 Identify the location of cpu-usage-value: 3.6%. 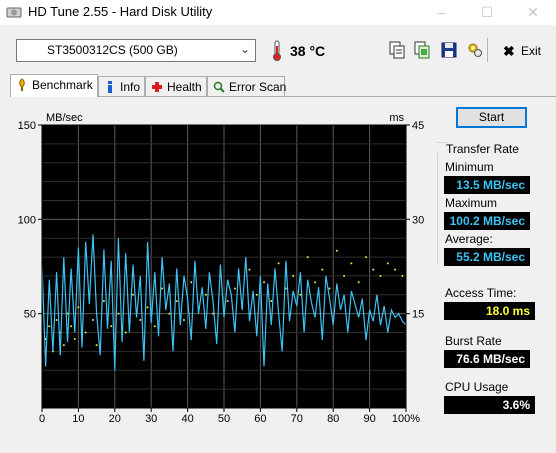
(489, 405).